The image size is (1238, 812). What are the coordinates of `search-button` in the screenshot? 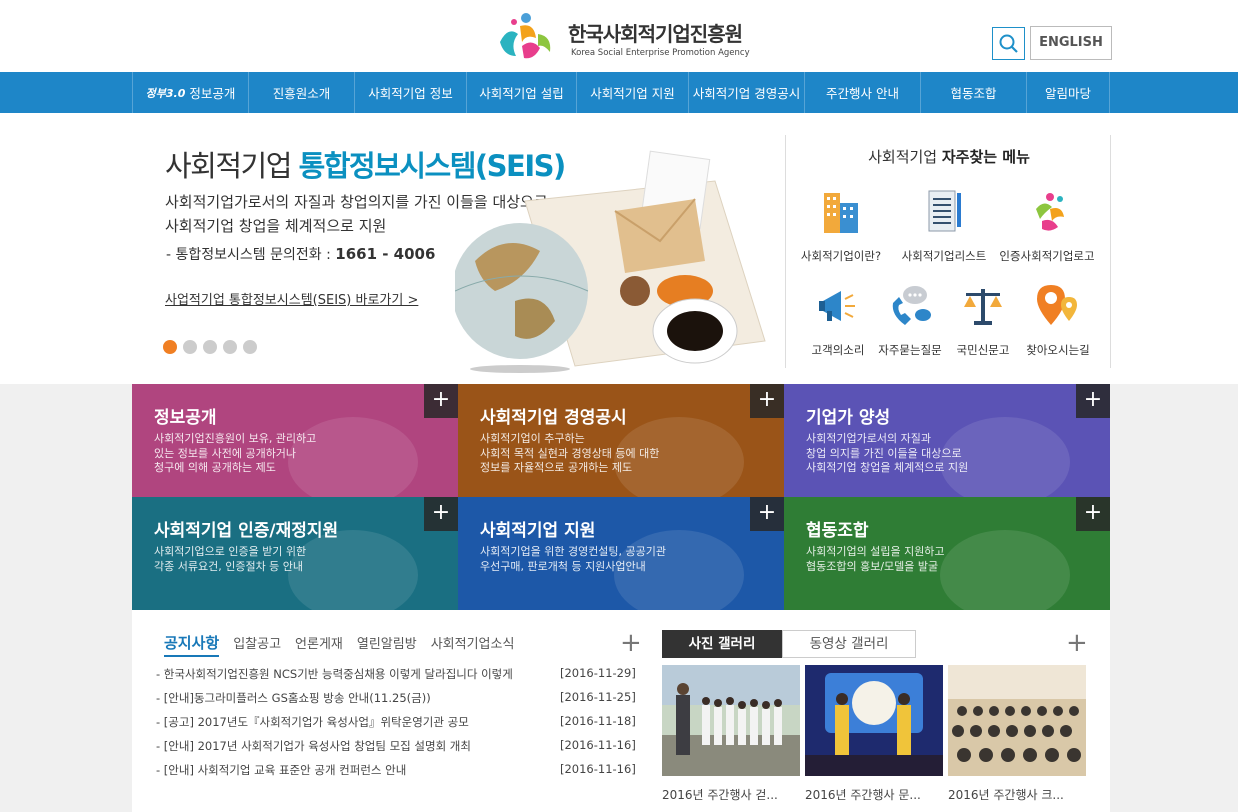 It's located at (1008, 43).